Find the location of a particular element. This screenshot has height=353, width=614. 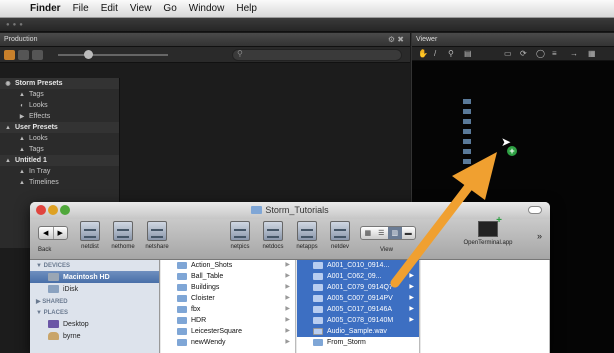

search-icon: ⚲ is located at coordinates (240, 53).